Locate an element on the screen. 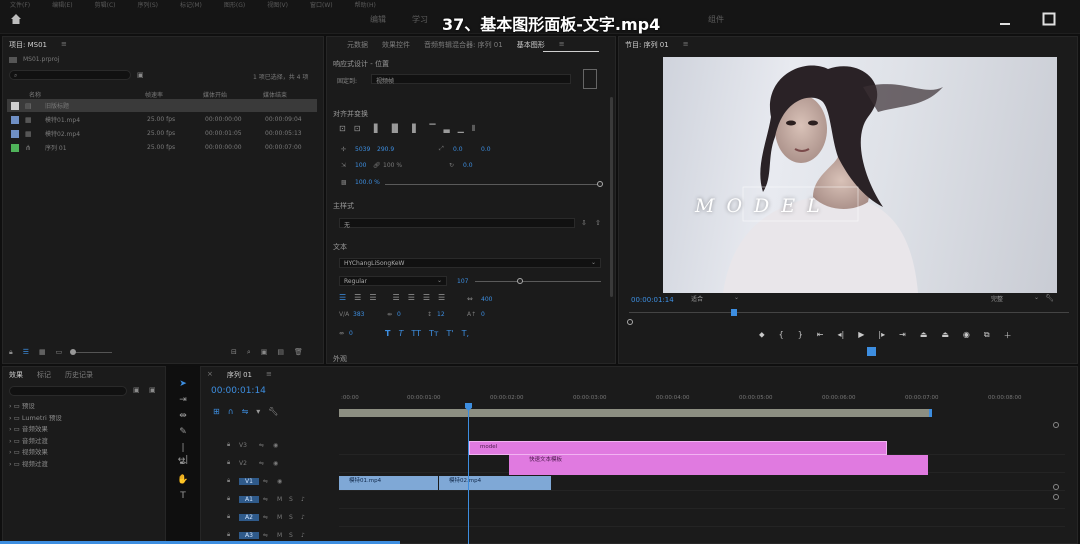 This screenshot has width=1080, height=544. scale-value: 100 is located at coordinates (364, 165).